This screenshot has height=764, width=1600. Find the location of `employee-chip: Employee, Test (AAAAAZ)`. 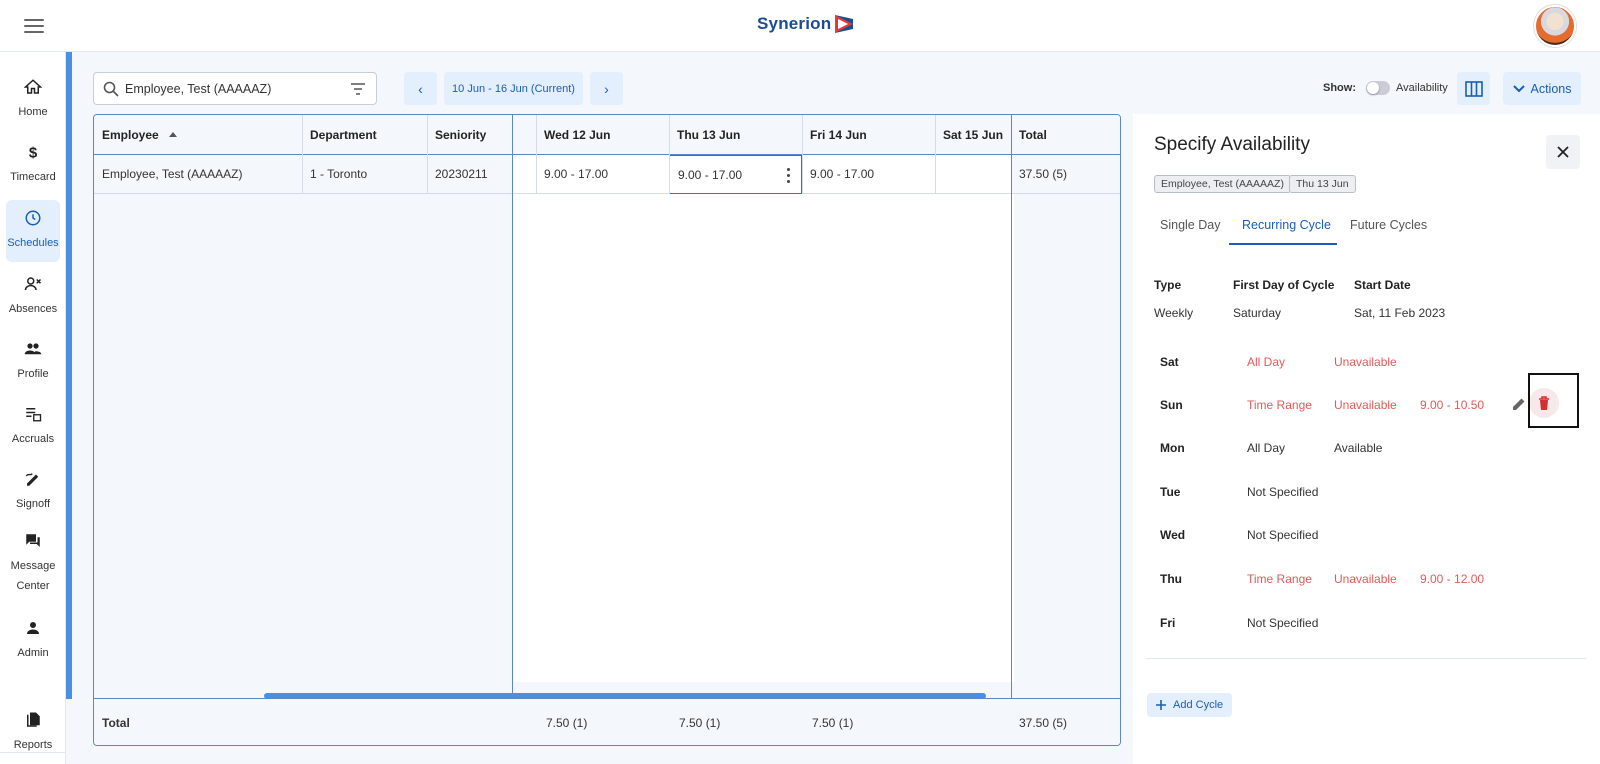

employee-chip: Employee, Test (AAAAAZ) is located at coordinates (1222, 184).